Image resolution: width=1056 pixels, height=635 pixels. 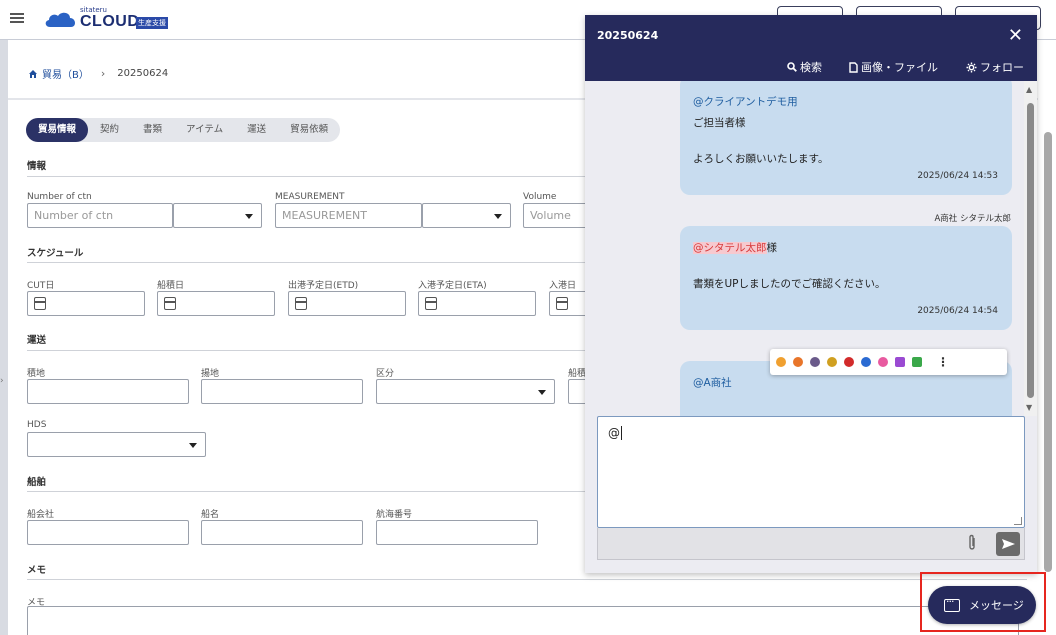 I want to click on tab-contract: 契約, so click(x=109, y=130).